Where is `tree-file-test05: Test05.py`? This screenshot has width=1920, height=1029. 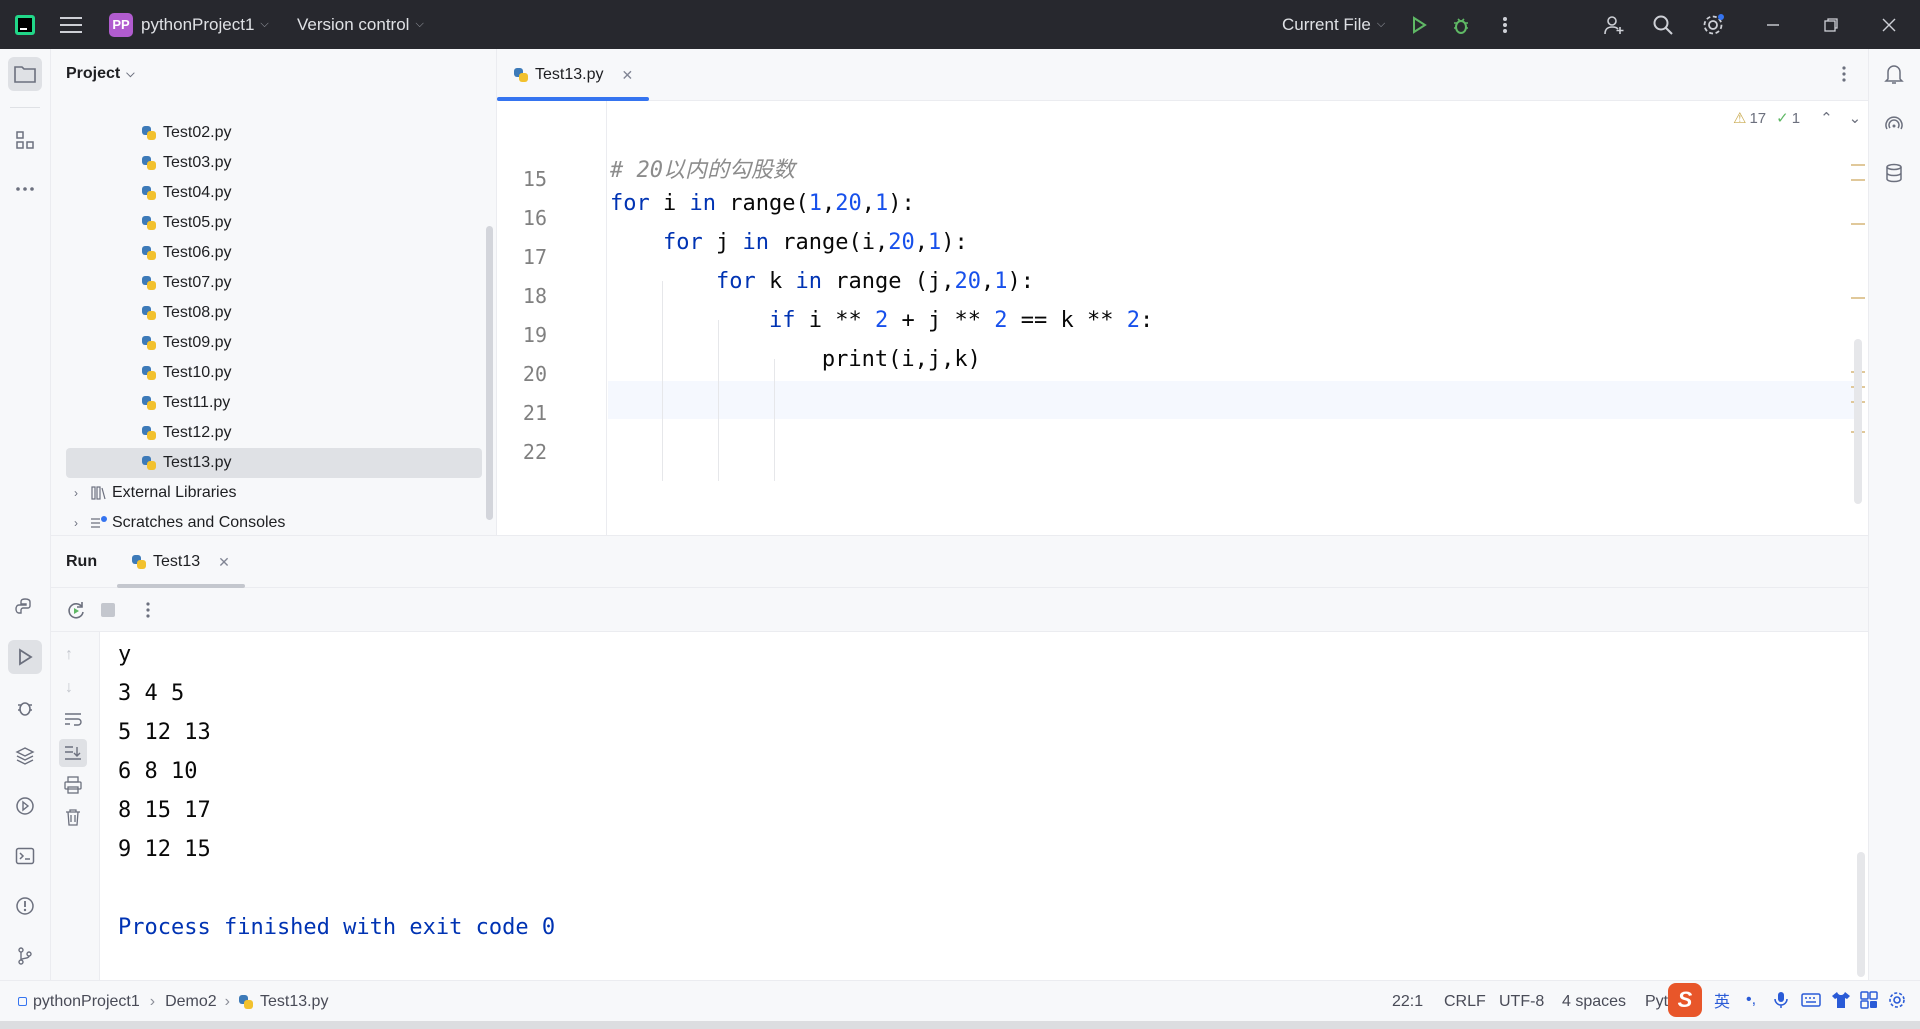
tree-file-test05: Test05.py is located at coordinates (274, 223).